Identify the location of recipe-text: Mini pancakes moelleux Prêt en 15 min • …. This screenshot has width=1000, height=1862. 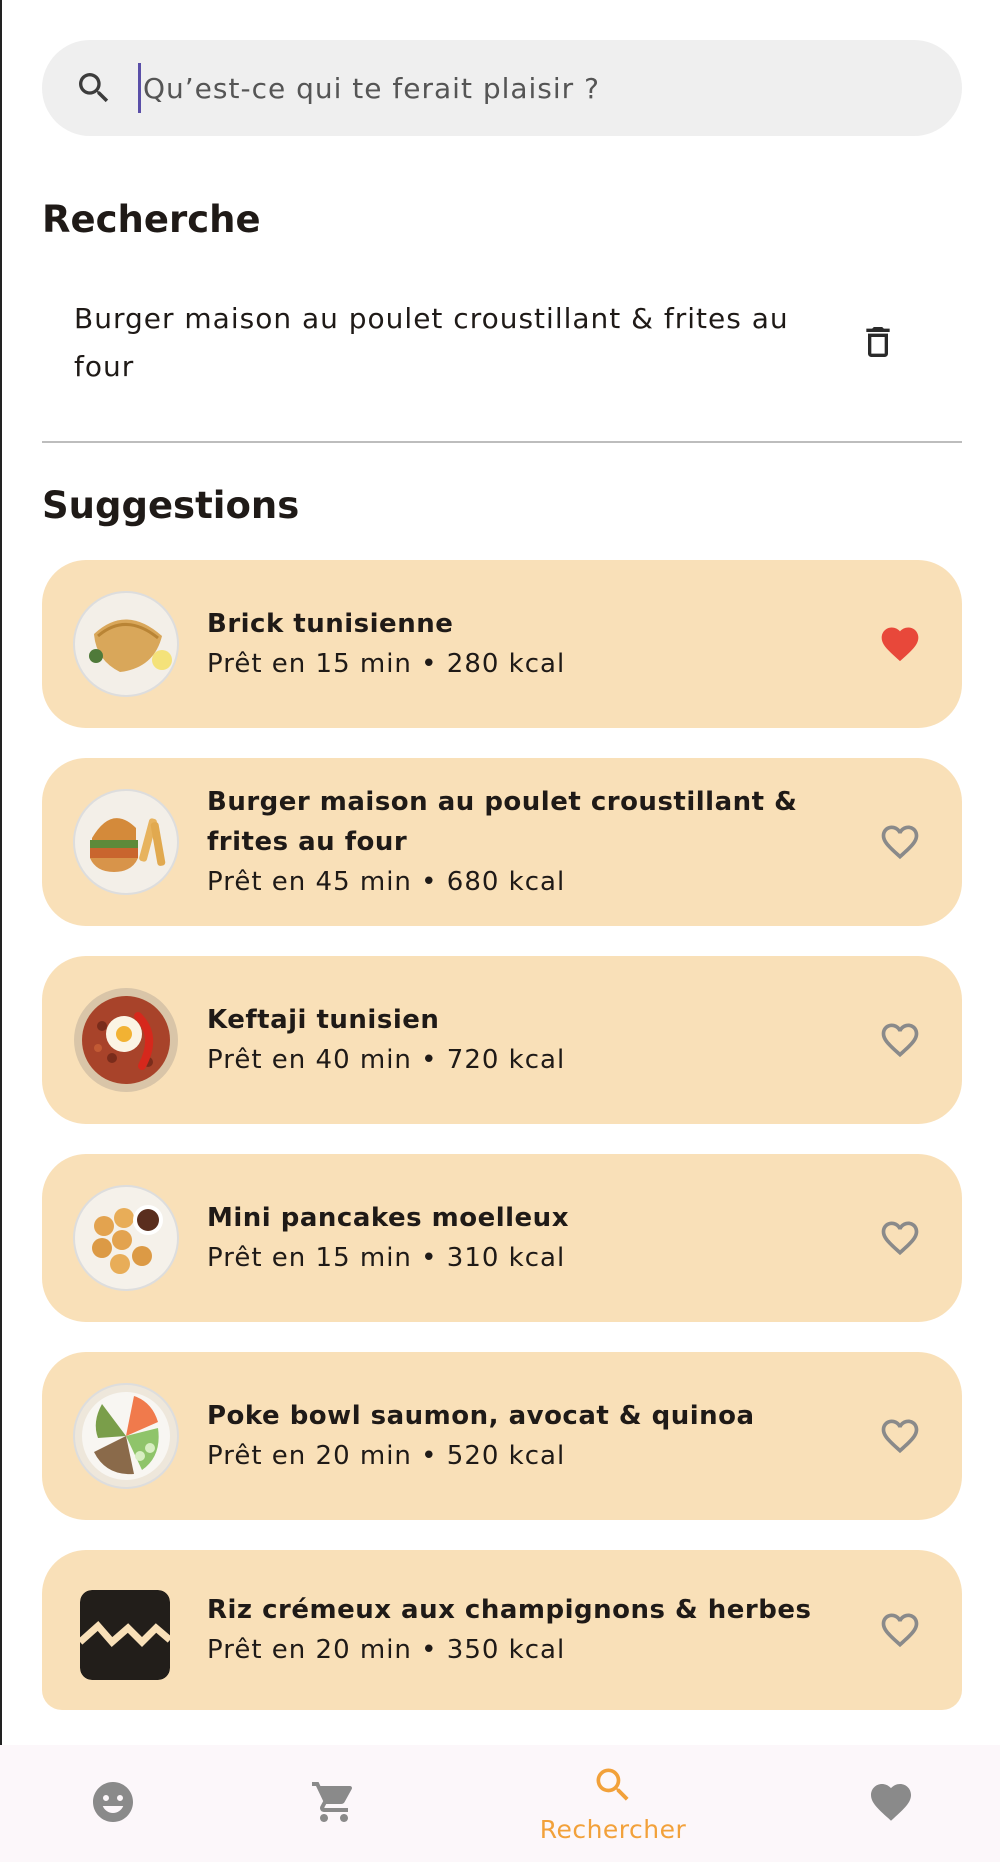
(527, 1238).